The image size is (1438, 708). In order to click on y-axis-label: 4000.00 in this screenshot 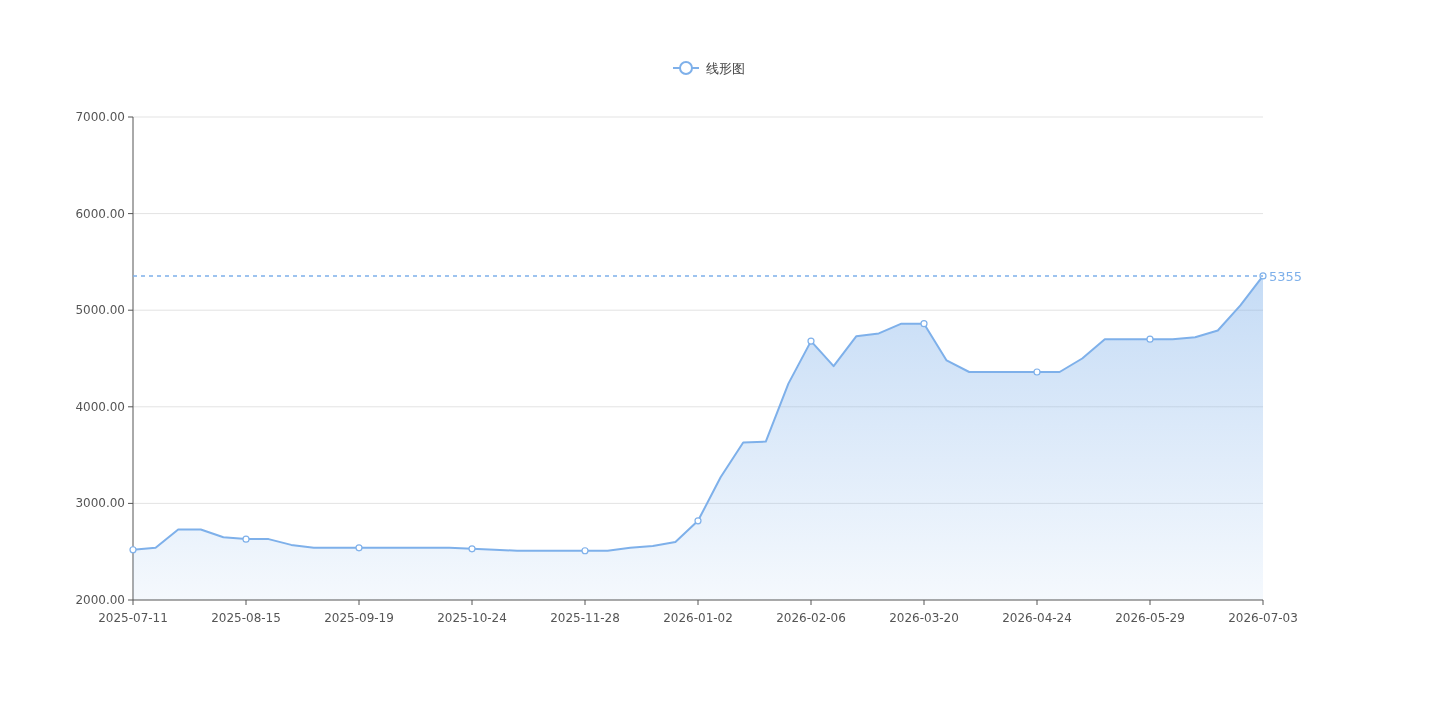, I will do `click(100, 406)`.